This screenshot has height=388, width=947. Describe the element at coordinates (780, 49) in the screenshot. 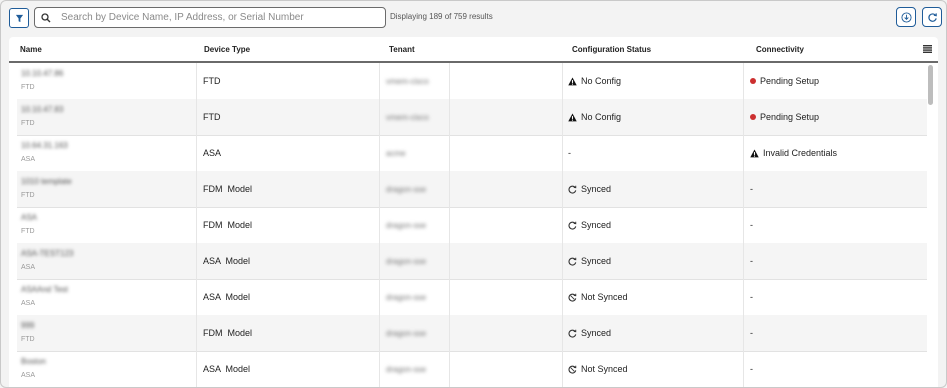

I see `column-header-connectivity: Connectivity` at that location.